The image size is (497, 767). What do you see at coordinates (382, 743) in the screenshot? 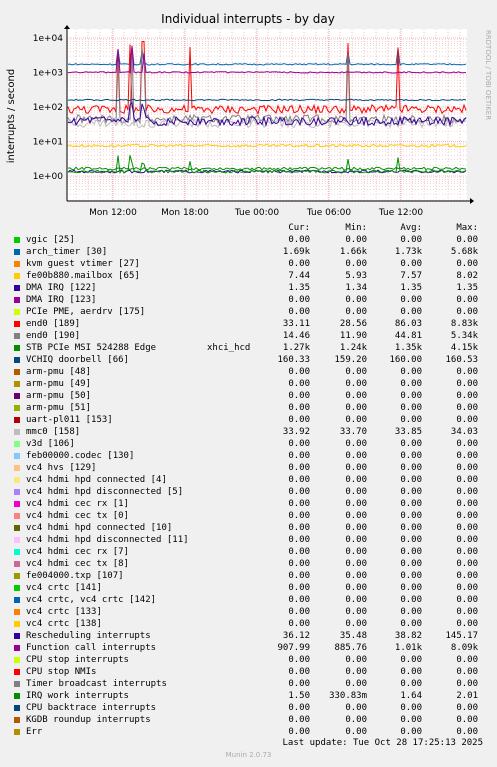
I see `last-update: Last update: Tue Oct 28 17:25:13 2025` at bounding box center [382, 743].